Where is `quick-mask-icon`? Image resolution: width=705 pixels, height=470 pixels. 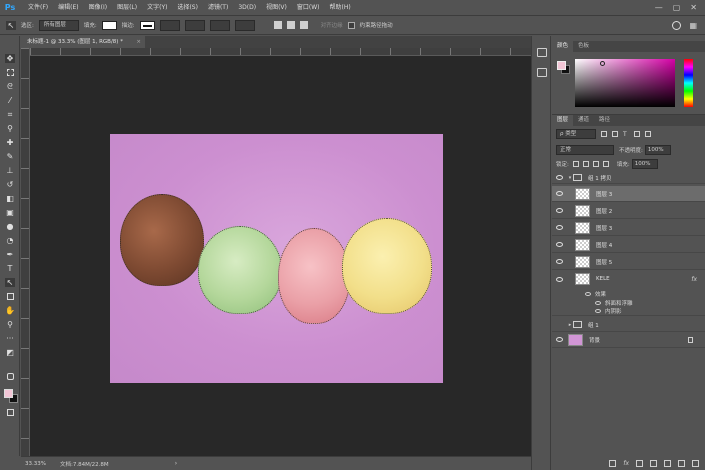
quick-mask-icon is located at coordinates (10, 376).